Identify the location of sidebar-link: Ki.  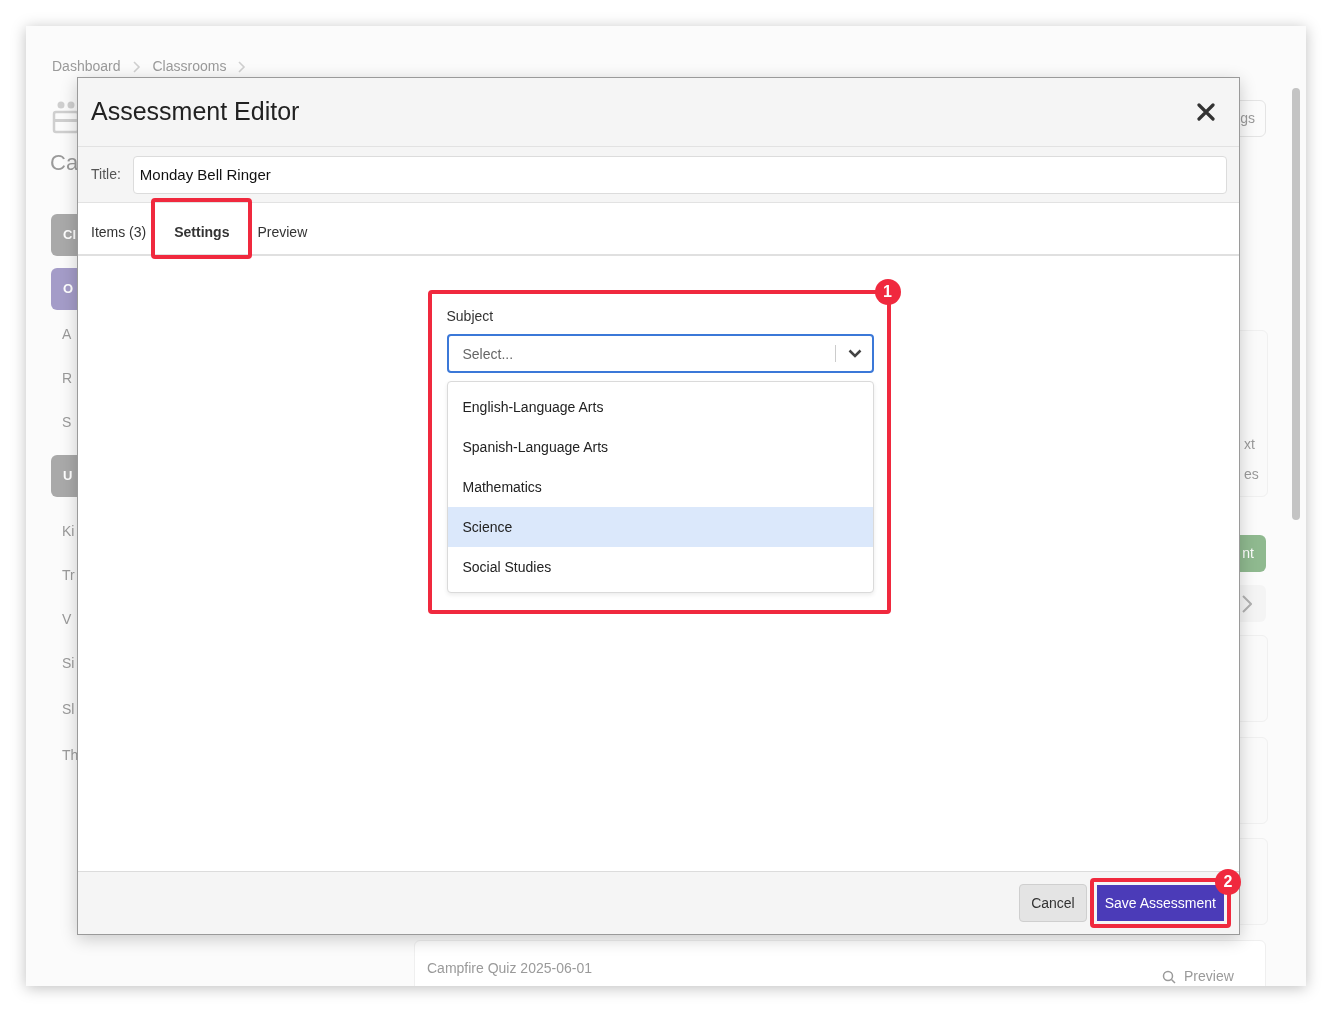
(68, 531).